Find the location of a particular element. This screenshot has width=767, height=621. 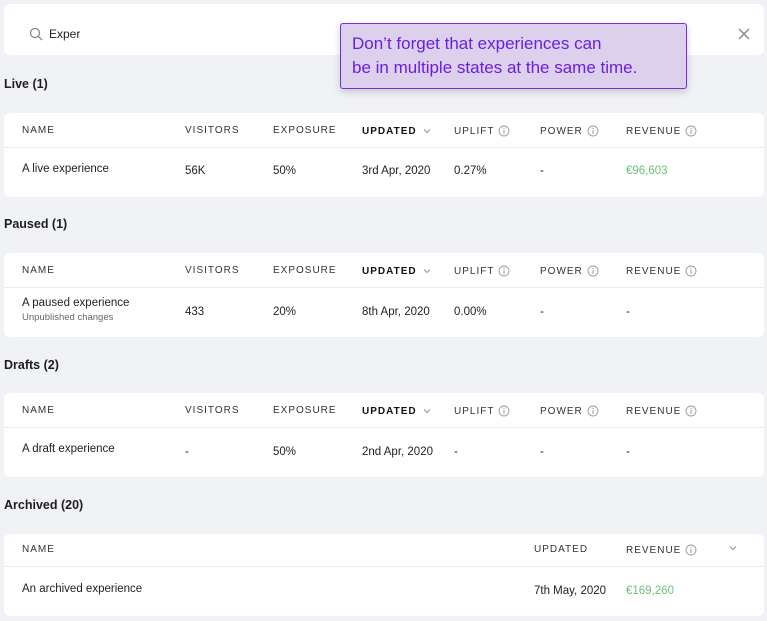

cell-revenue: €96,603 is located at coordinates (647, 171).